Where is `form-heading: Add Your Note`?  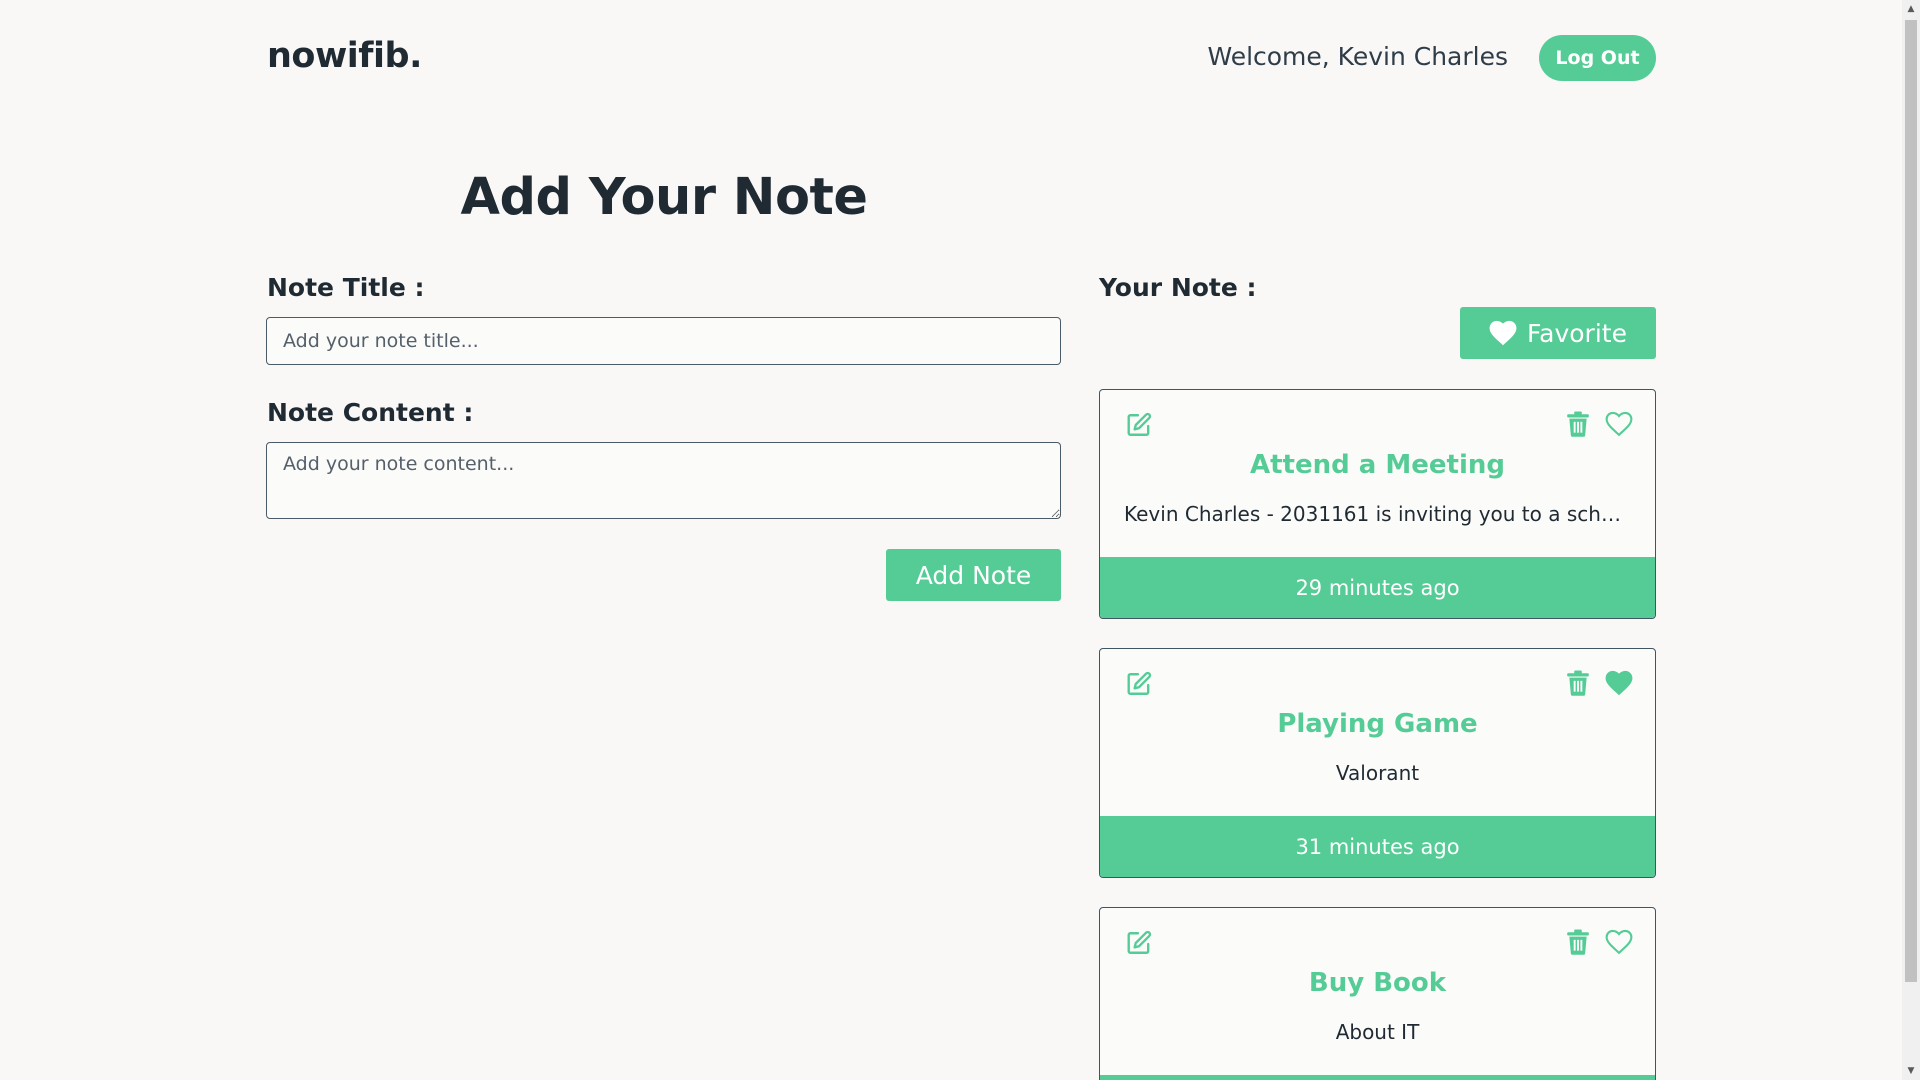 form-heading: Add Your Note is located at coordinates (664, 197).